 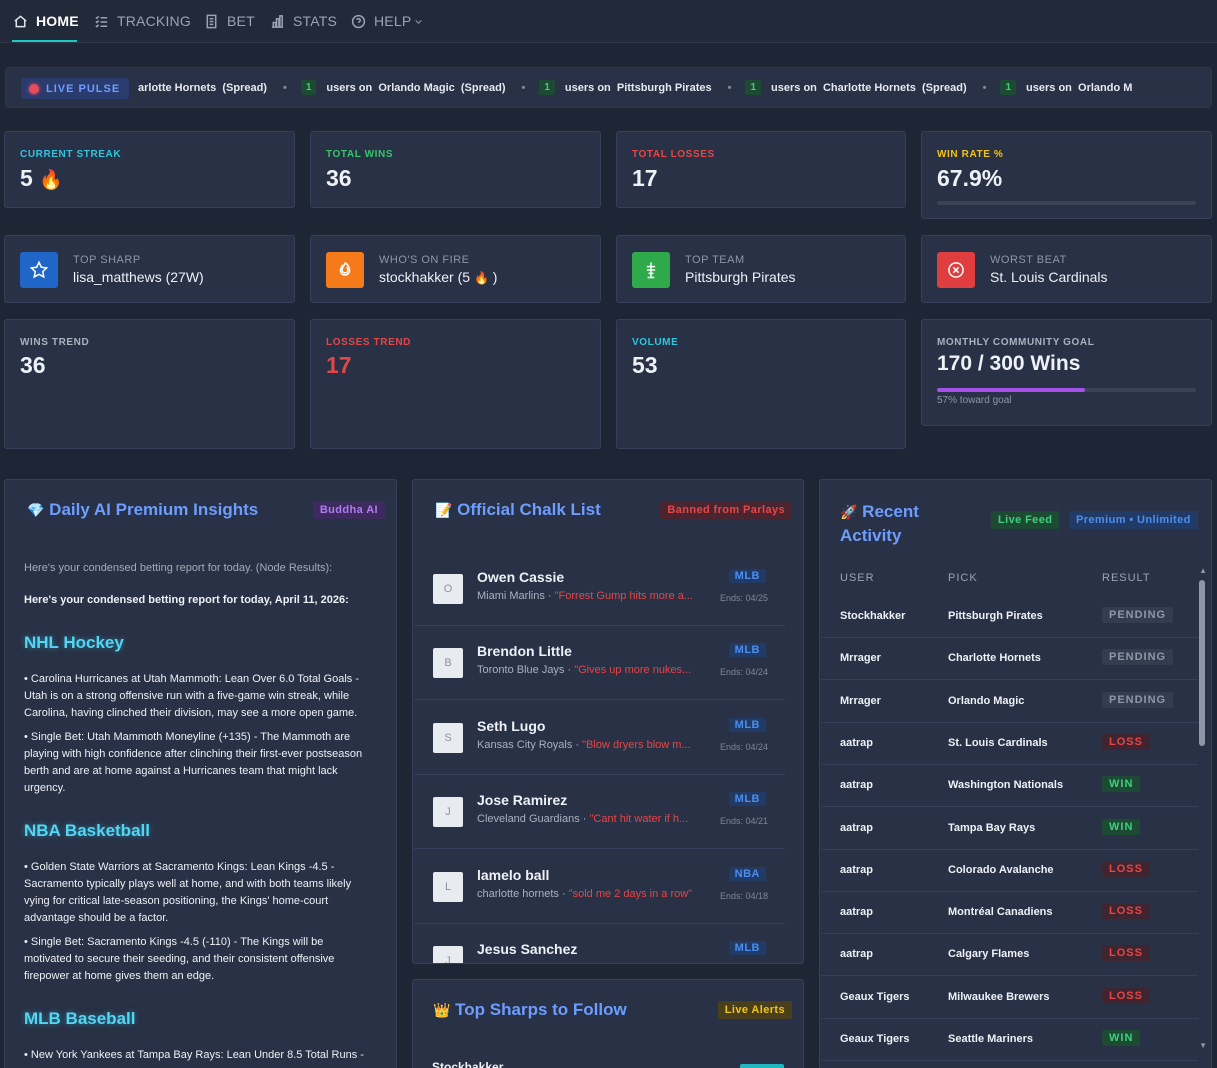 I want to click on activity-scrollbar, so click(x=1202, y=663).